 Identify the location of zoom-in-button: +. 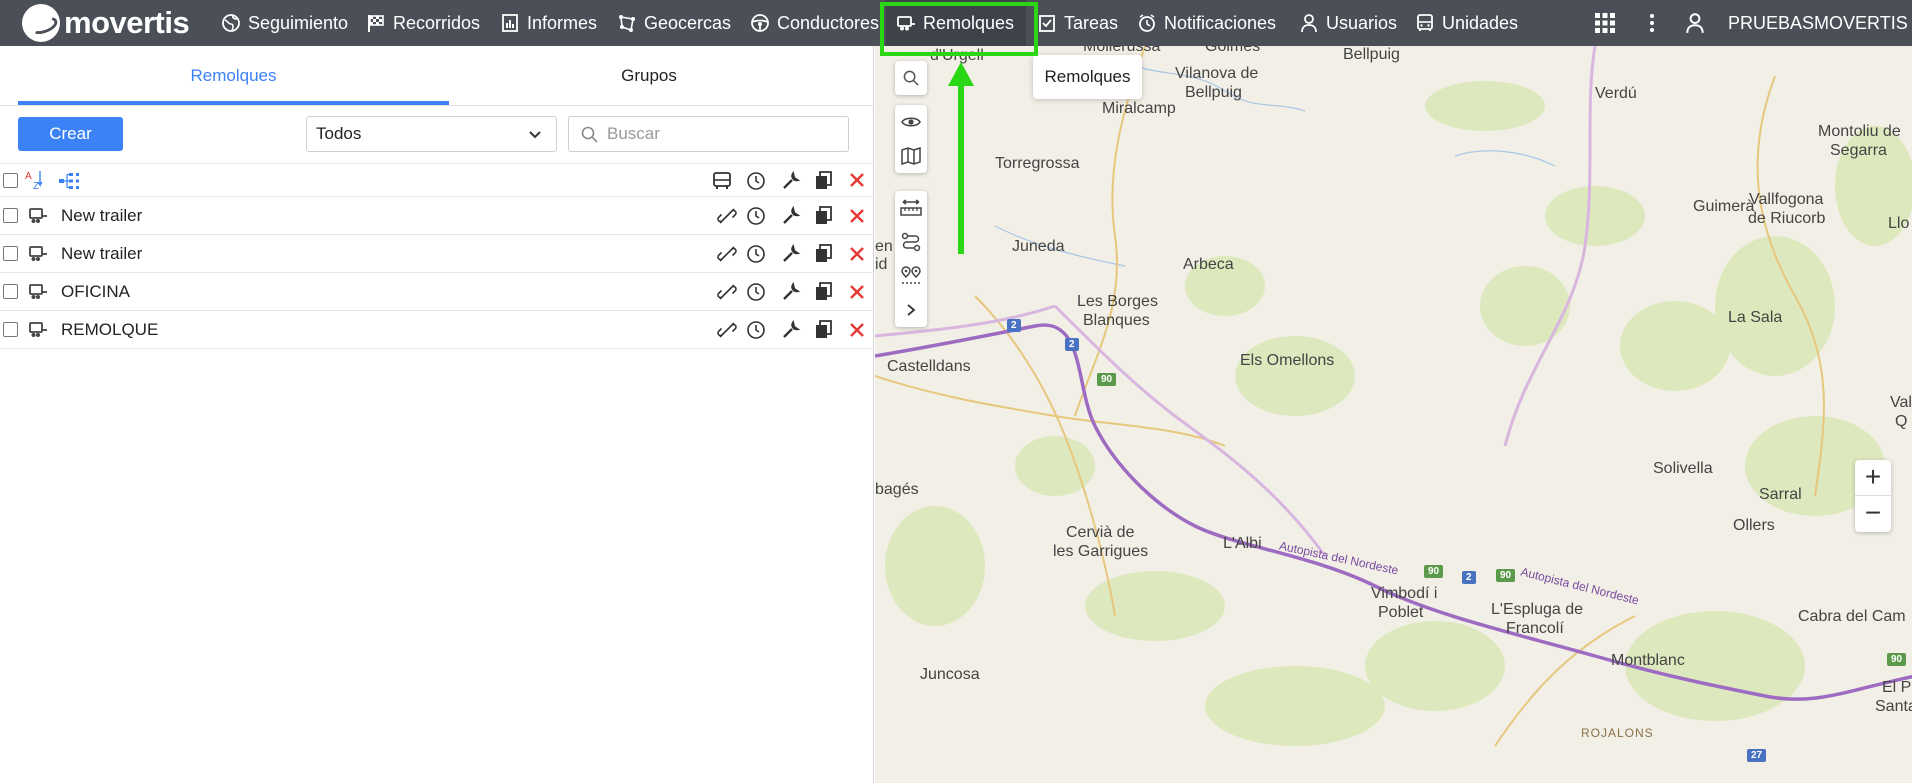
(1873, 478).